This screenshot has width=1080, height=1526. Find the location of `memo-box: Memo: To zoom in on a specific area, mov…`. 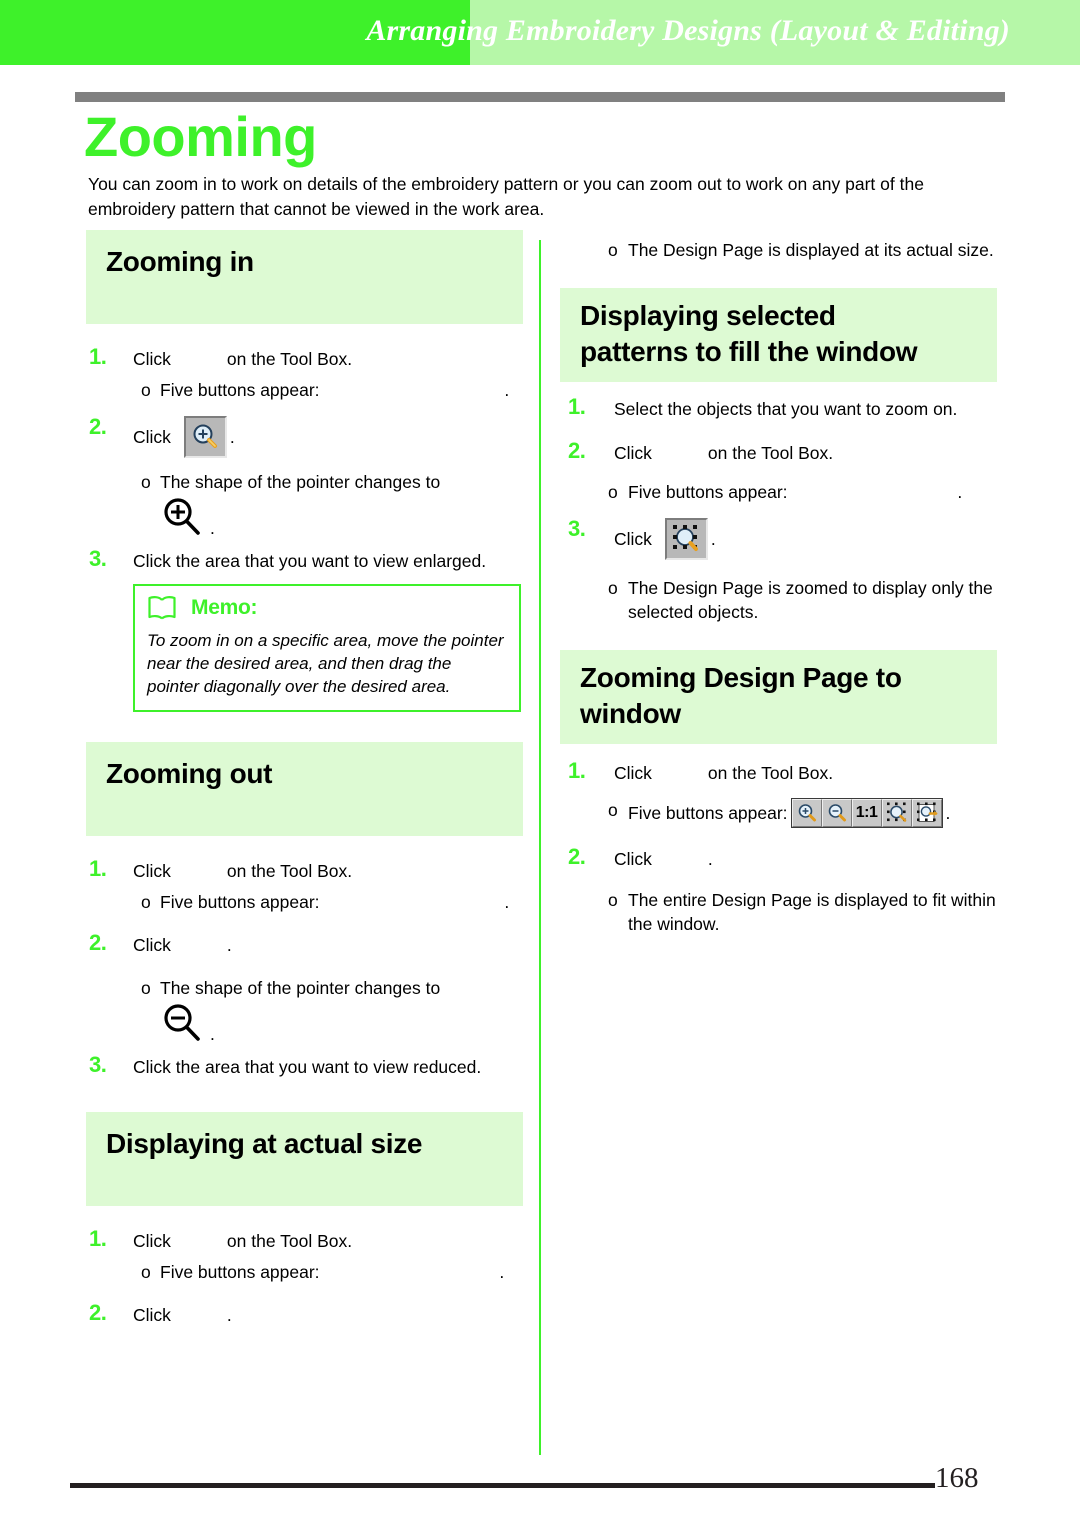

memo-box: Memo: To zoom in on a specific area, mov… is located at coordinates (327, 648).